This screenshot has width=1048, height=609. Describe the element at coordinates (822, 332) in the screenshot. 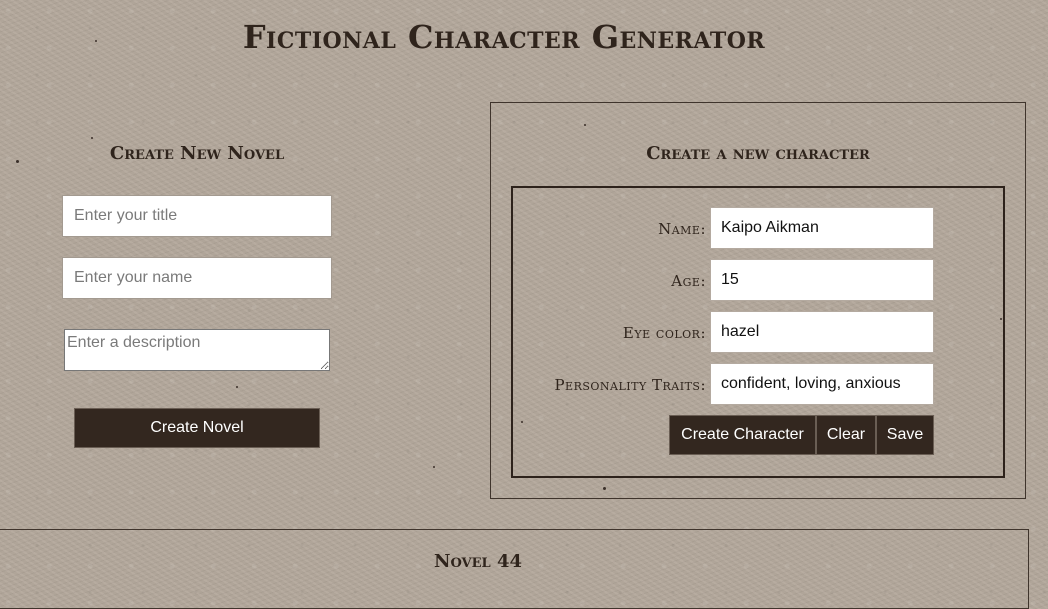

I see `character-eye-color-input` at that location.